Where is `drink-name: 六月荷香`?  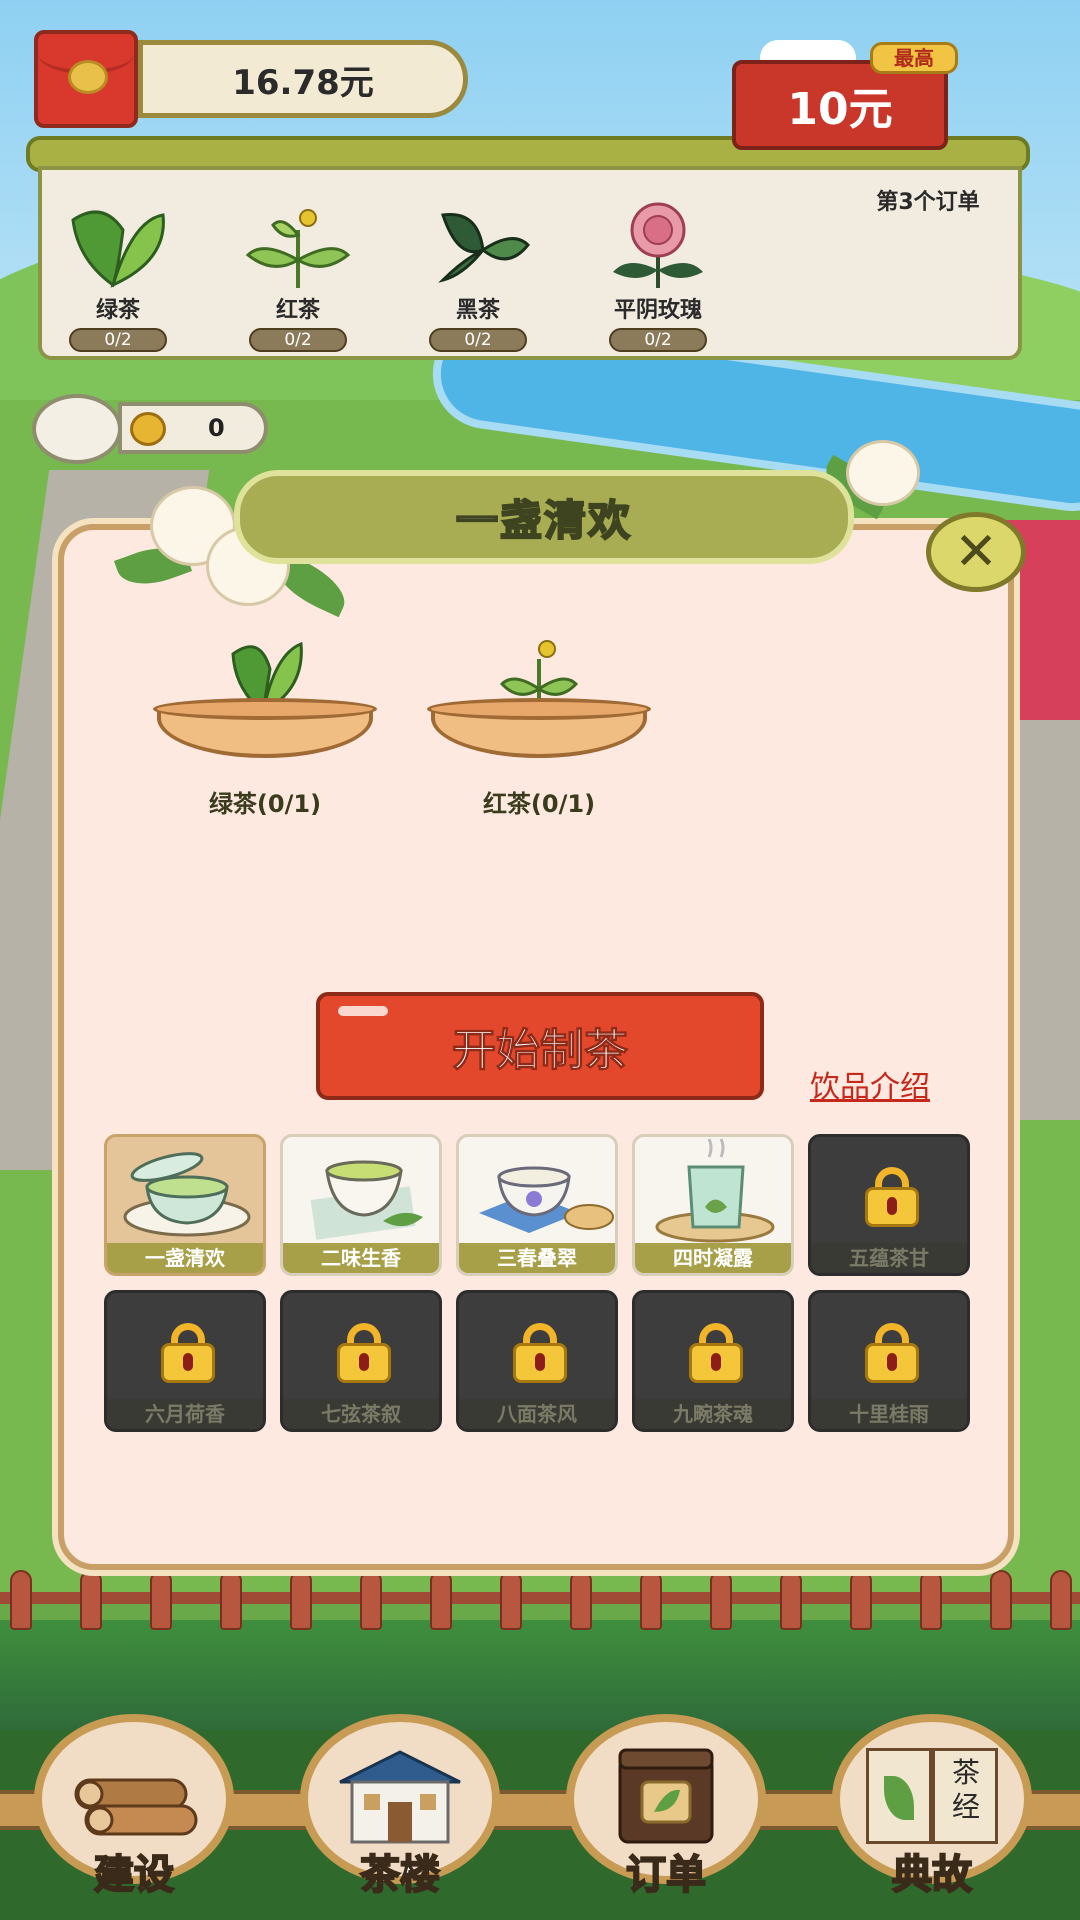 drink-name: 六月荷香 is located at coordinates (185, 1414).